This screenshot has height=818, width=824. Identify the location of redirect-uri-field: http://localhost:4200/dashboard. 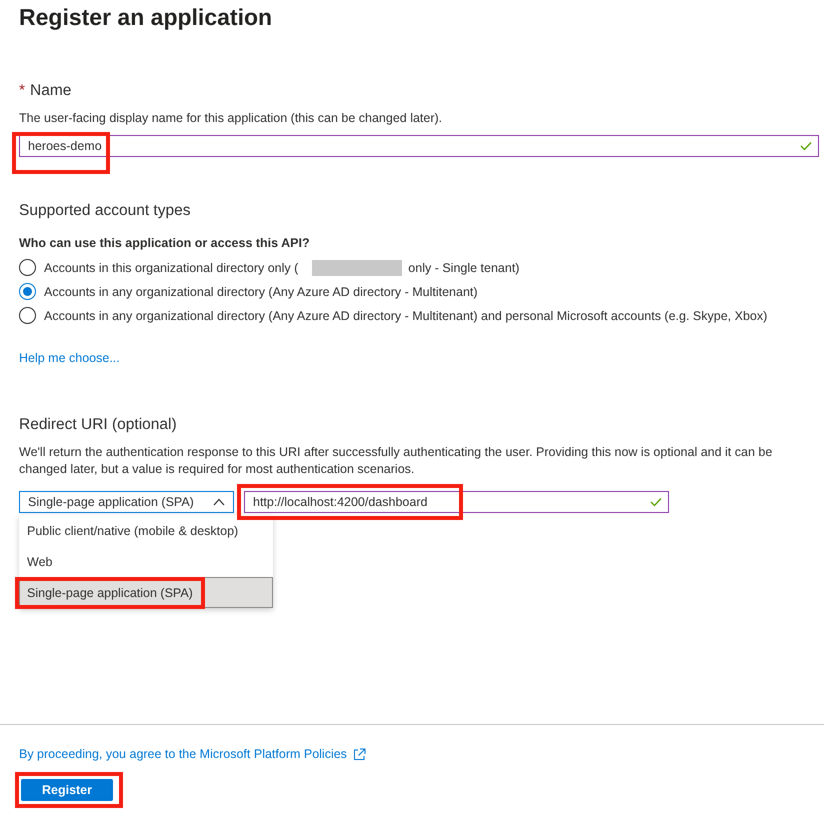
(456, 502).